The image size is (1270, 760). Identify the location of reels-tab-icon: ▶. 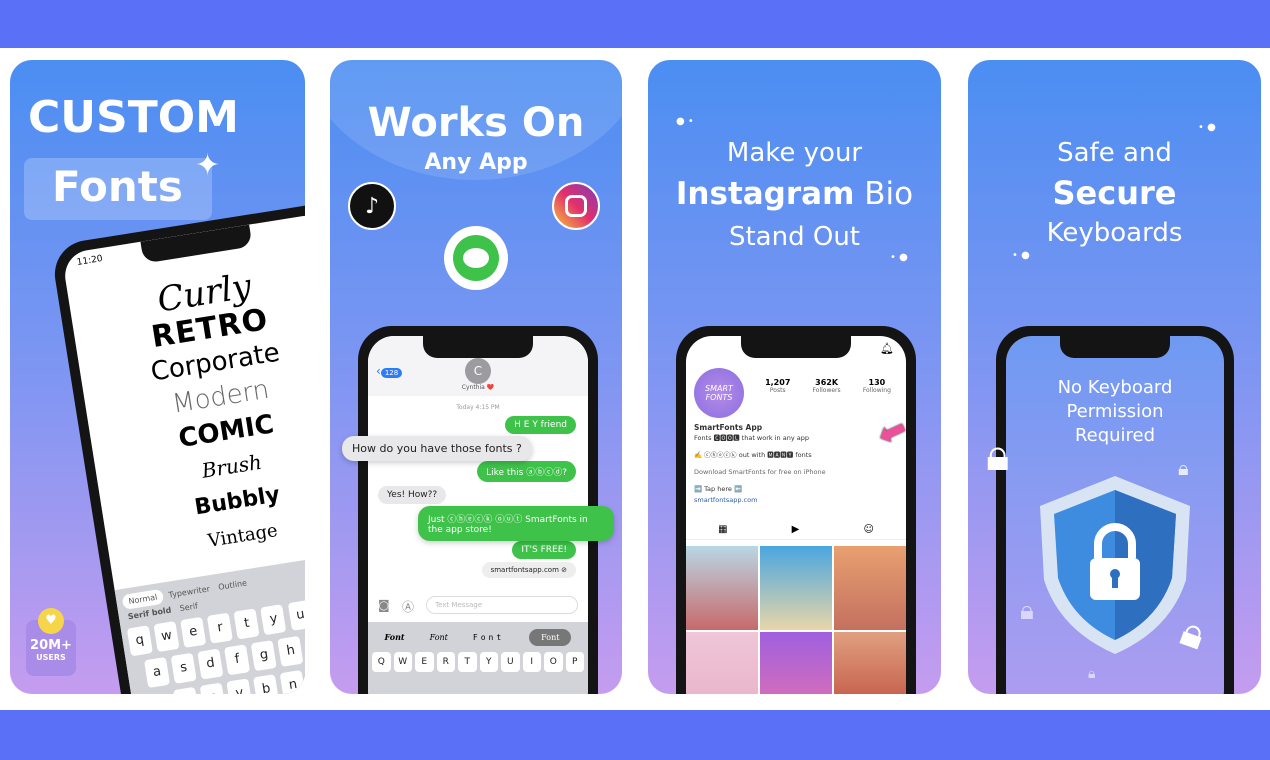
(796, 529).